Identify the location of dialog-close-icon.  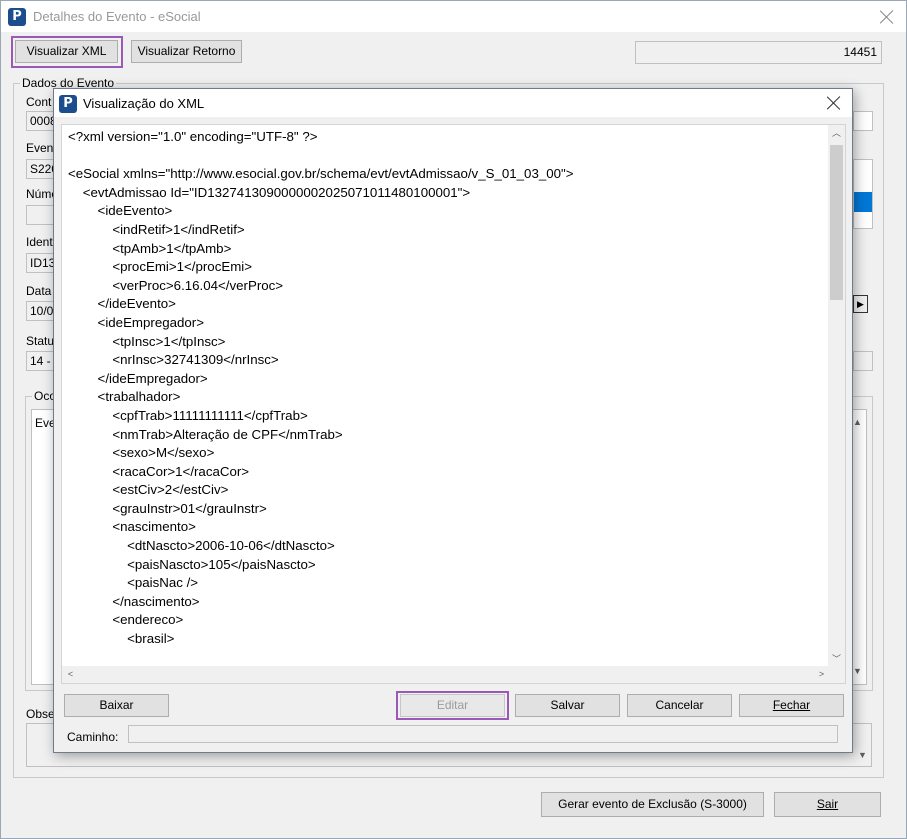
(834, 103).